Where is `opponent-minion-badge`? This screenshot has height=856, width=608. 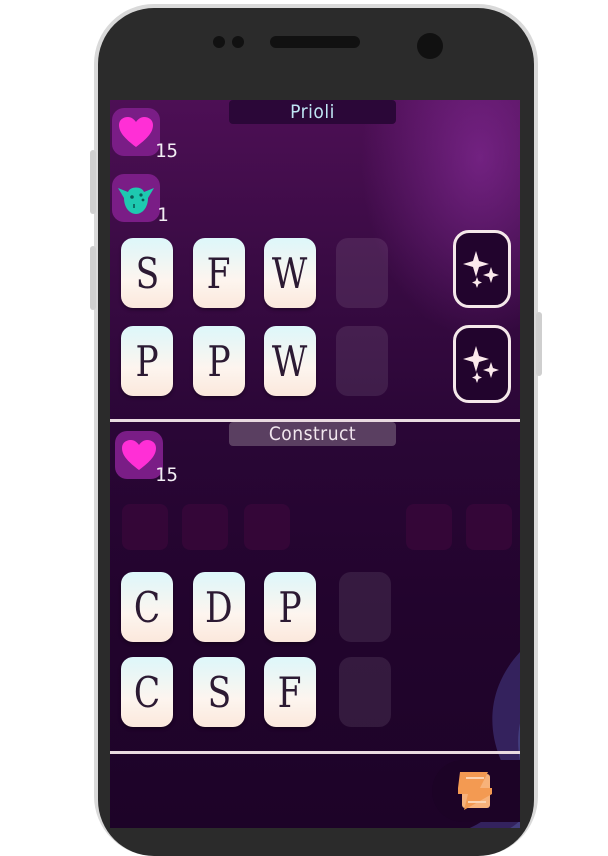
opponent-minion-badge is located at coordinates (136, 198).